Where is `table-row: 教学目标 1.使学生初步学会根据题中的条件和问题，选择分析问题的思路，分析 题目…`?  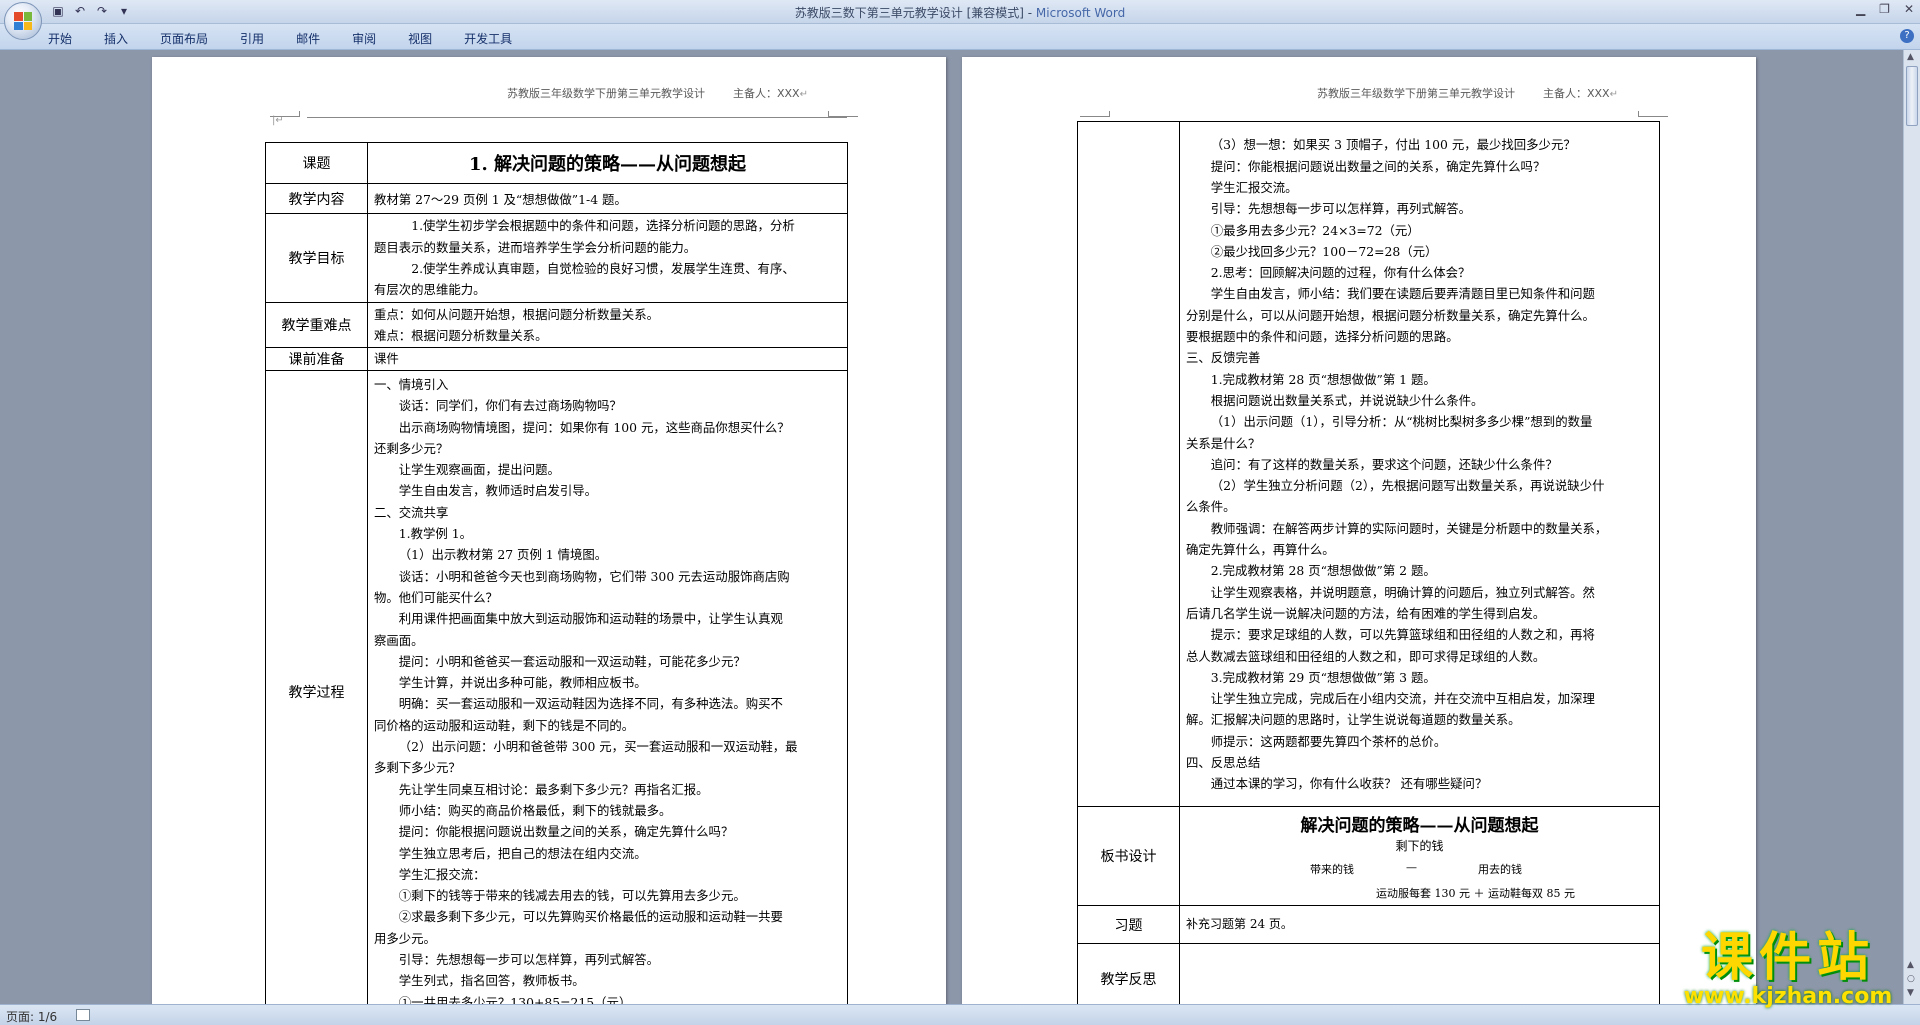 table-row: 教学目标 1.使学生初步学会根据题中的条件和问题，选择分析问题的思路，分析 题目… is located at coordinates (556, 258).